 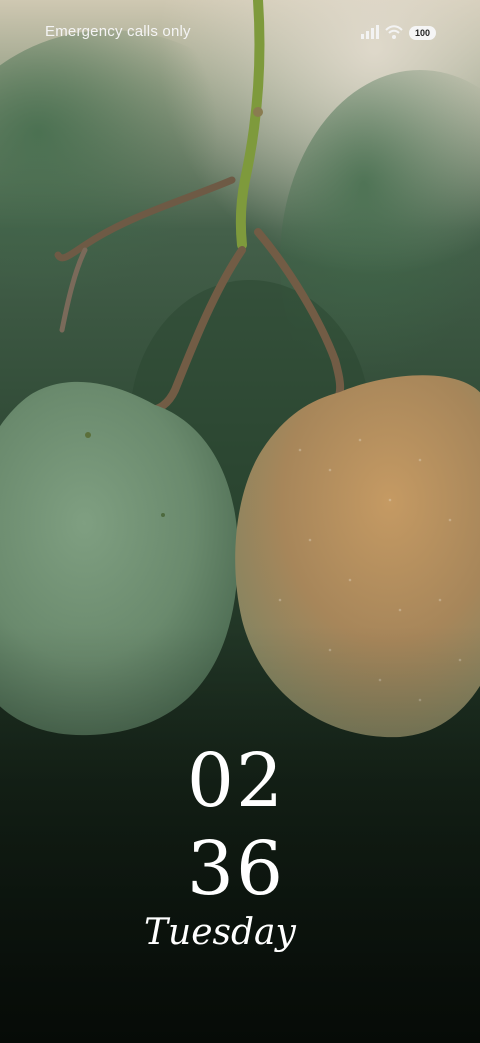 I want to click on carrier-label: Emergency calls only, so click(x=118, y=31).